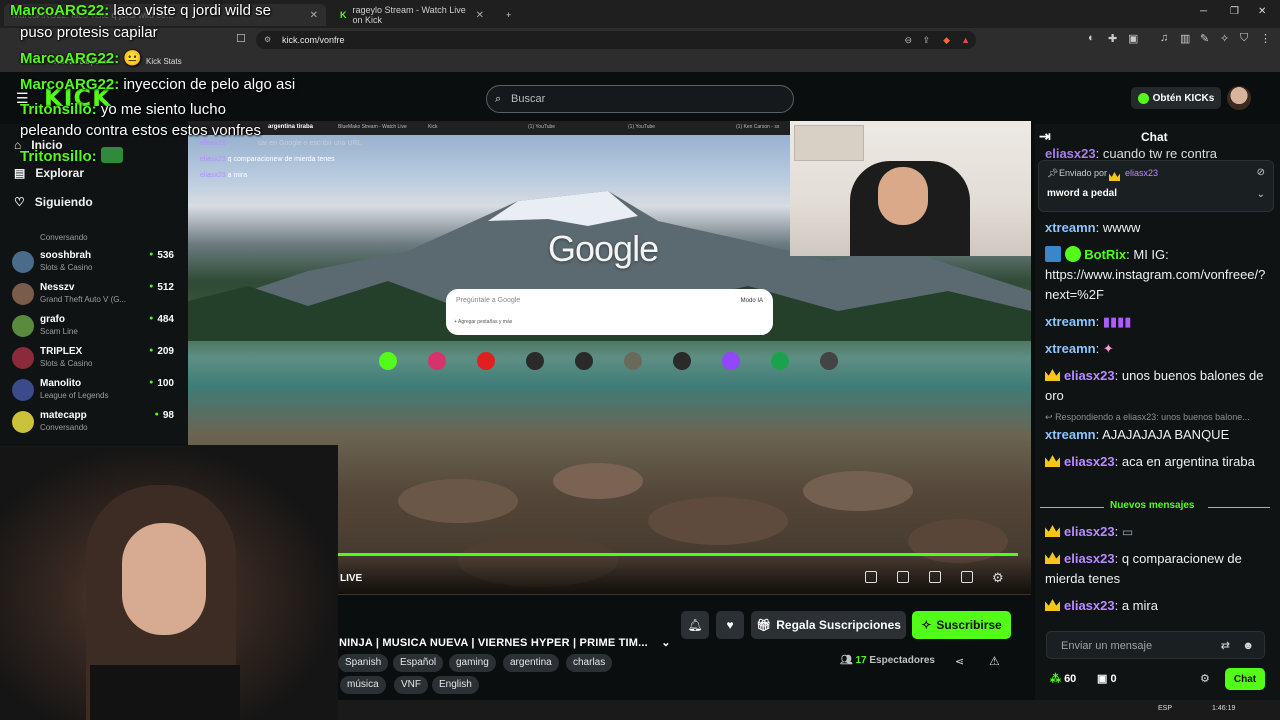  I want to click on captured-tab: (1) Ken Carson - ss, so click(758, 127).